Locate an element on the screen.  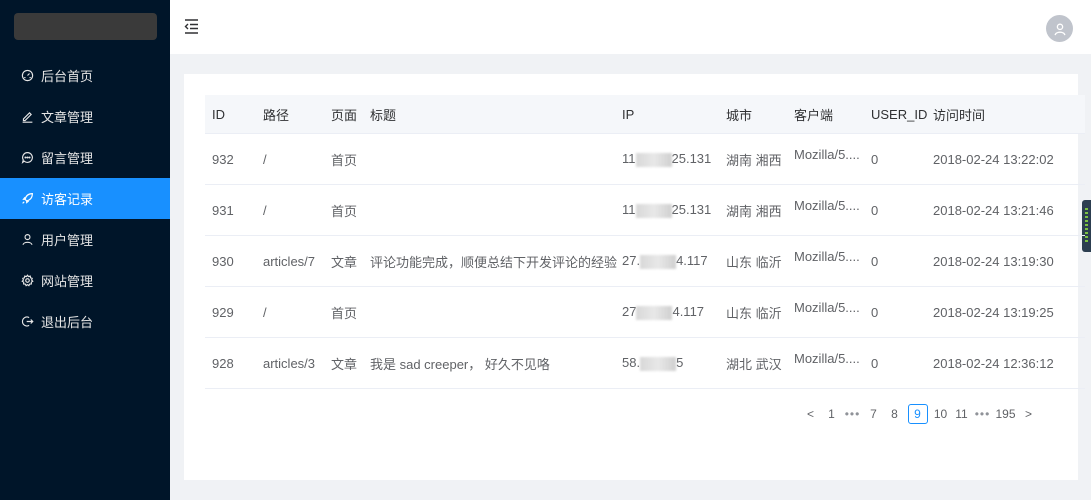
cell-ip: 27. 4.117 is located at coordinates (665, 261).